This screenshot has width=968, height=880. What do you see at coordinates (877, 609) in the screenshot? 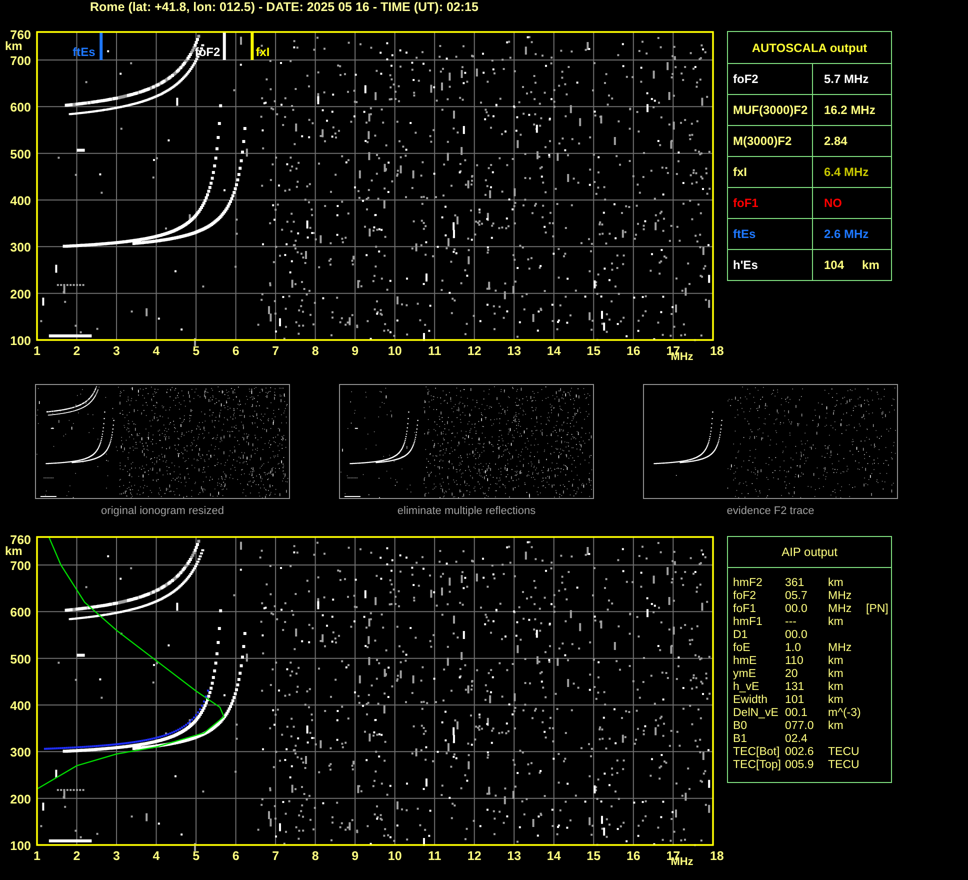
I see `parameter-note: [PN]` at bounding box center [877, 609].